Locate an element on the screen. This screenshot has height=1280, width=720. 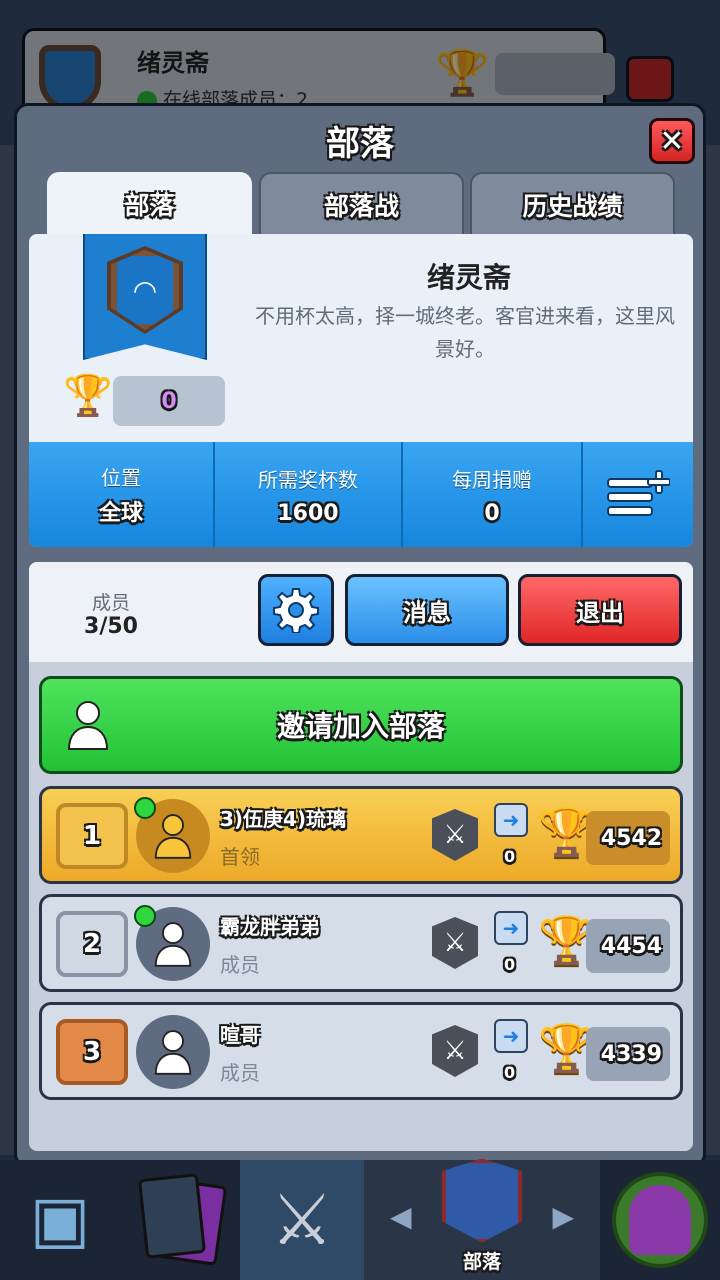
gear-icon is located at coordinates (296, 610).